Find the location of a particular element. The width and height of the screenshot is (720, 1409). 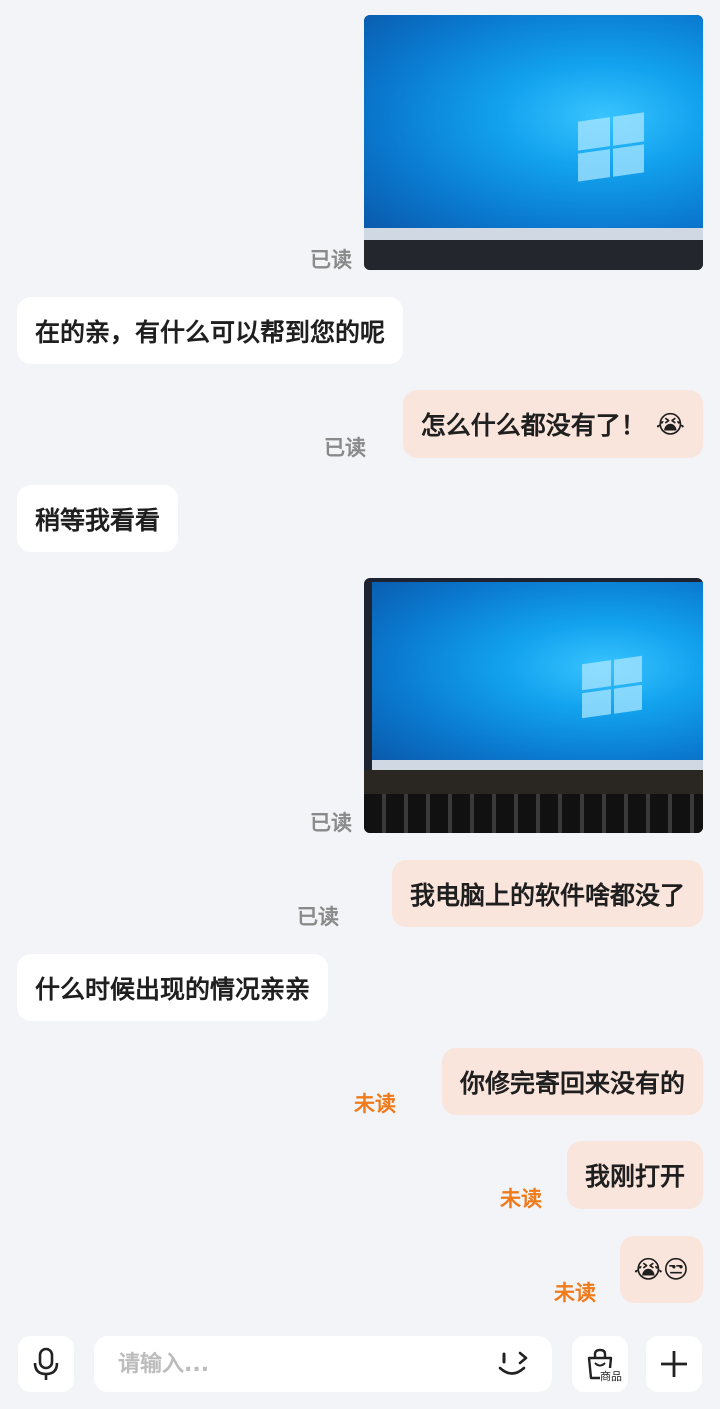

input-toolbar: 商品 is located at coordinates (360, 1364).